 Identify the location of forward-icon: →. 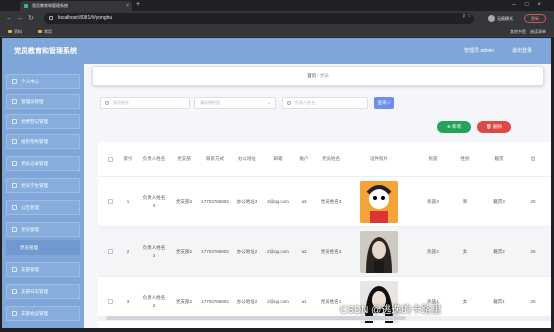
(19, 19).